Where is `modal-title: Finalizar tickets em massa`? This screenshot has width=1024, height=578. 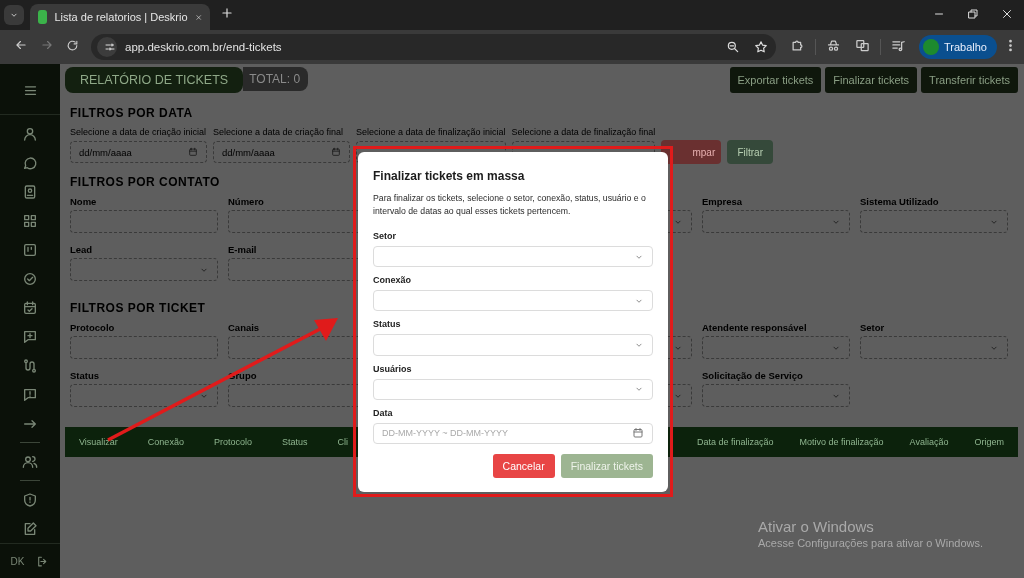 modal-title: Finalizar tickets em massa is located at coordinates (449, 176).